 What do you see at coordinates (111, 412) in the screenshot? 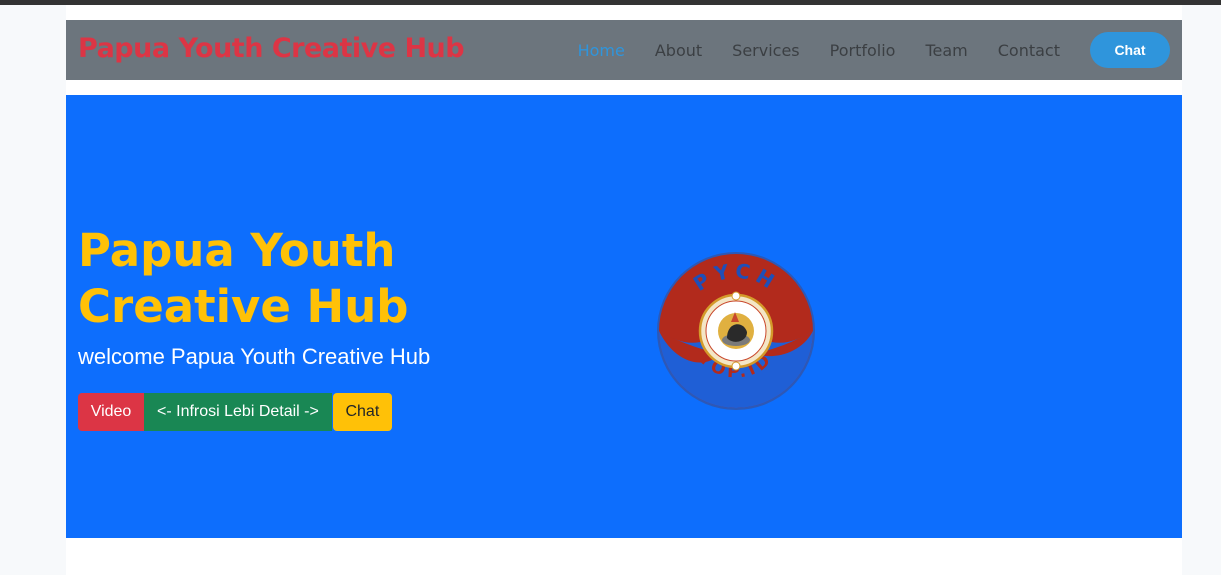
I see `video-button: Video` at bounding box center [111, 412].